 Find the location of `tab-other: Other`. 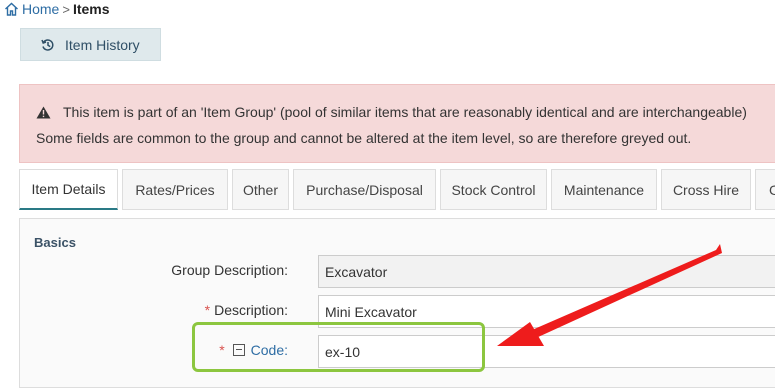

tab-other: Other is located at coordinates (260, 189).